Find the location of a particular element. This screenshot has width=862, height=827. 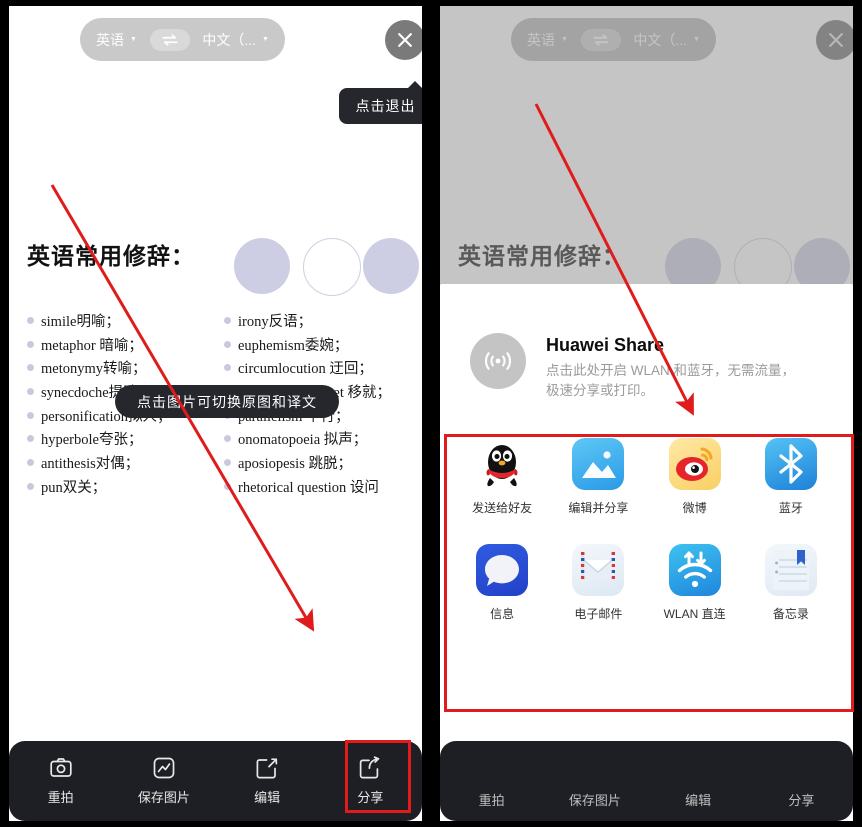

bottom-action-toolbar: 重拍 保存图片 编辑 分享 is located at coordinates (646, 781).